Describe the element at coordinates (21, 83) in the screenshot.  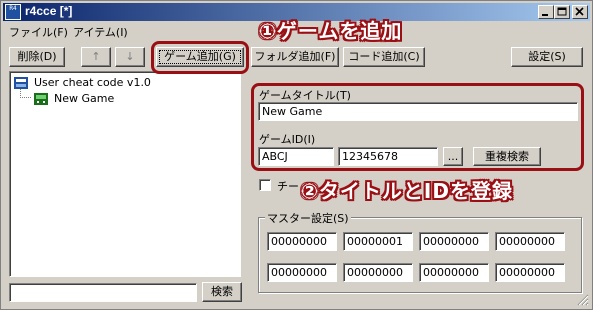
I see `cheat-file-icon` at that location.